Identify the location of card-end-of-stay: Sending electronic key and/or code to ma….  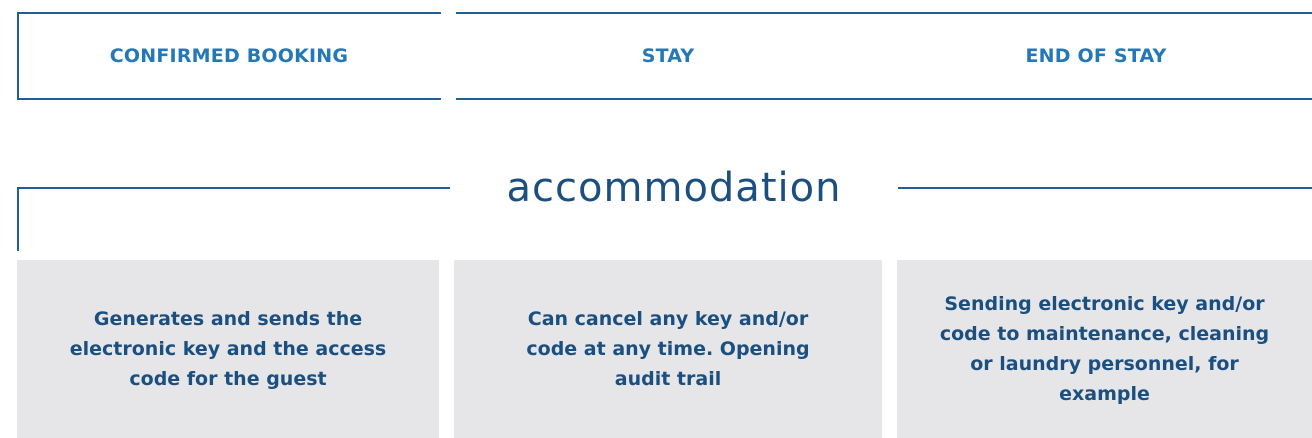
(1104, 349).